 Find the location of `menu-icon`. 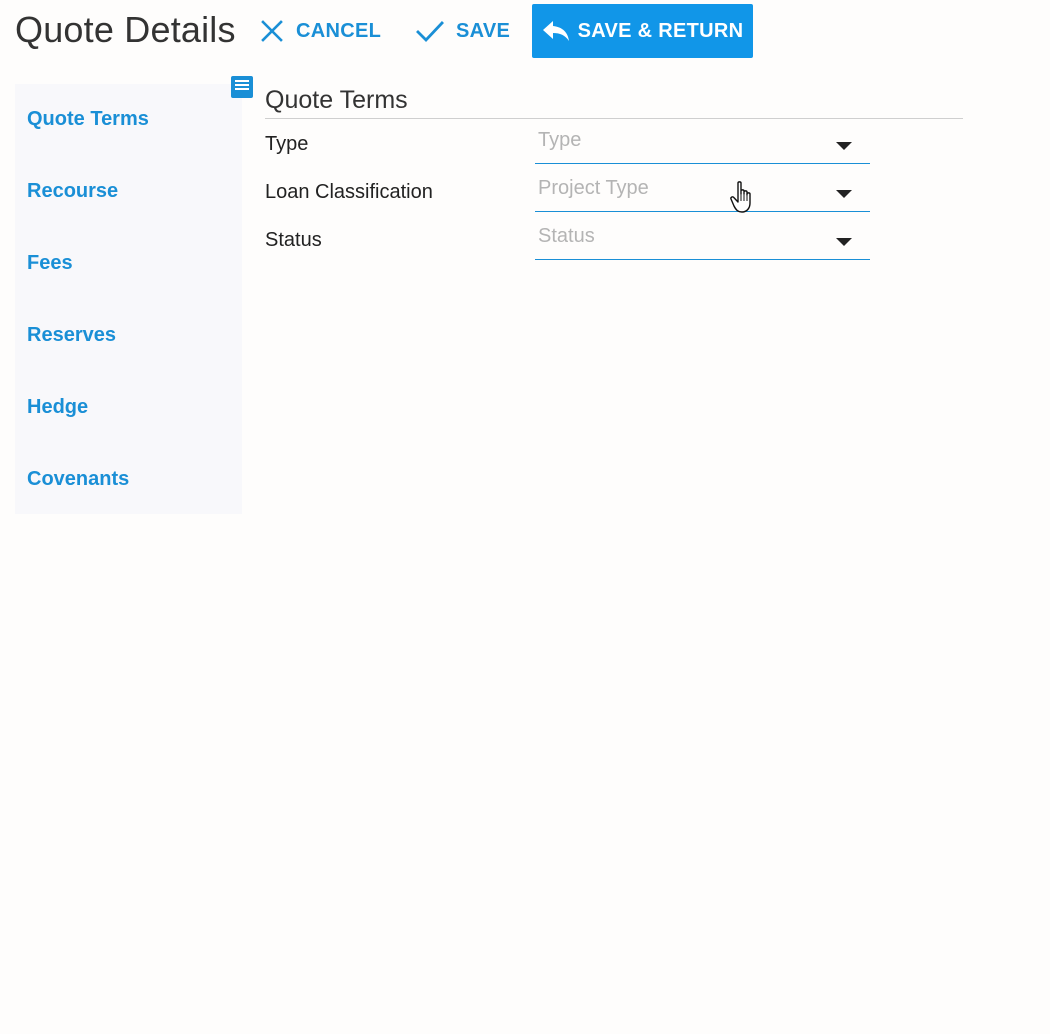

menu-icon is located at coordinates (242, 87).